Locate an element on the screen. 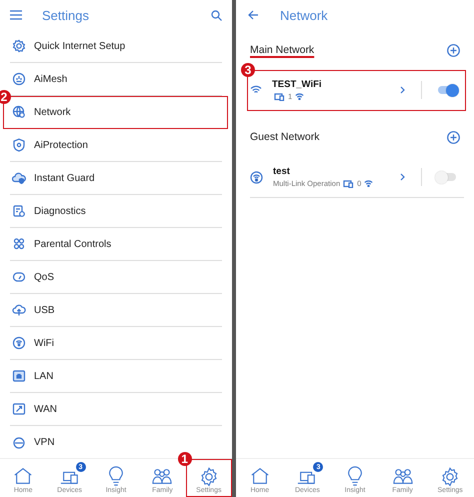 Image resolution: width=474 pixels, height=497 pixels. clipboard-icon is located at coordinates (19, 211).